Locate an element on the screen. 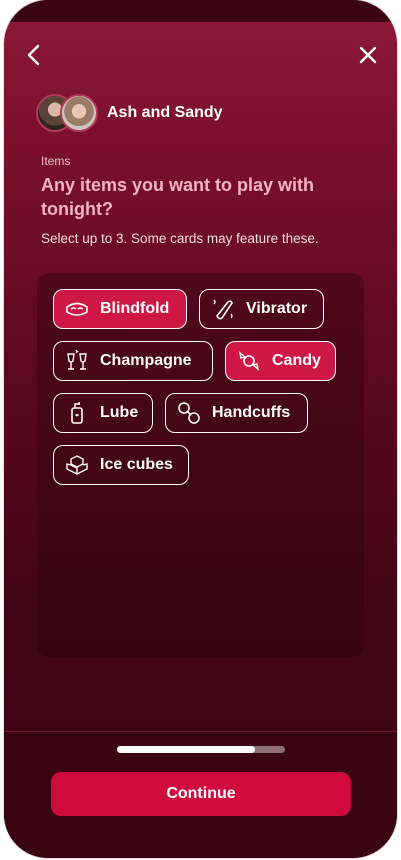  continue-button: Continue is located at coordinates (201, 794).